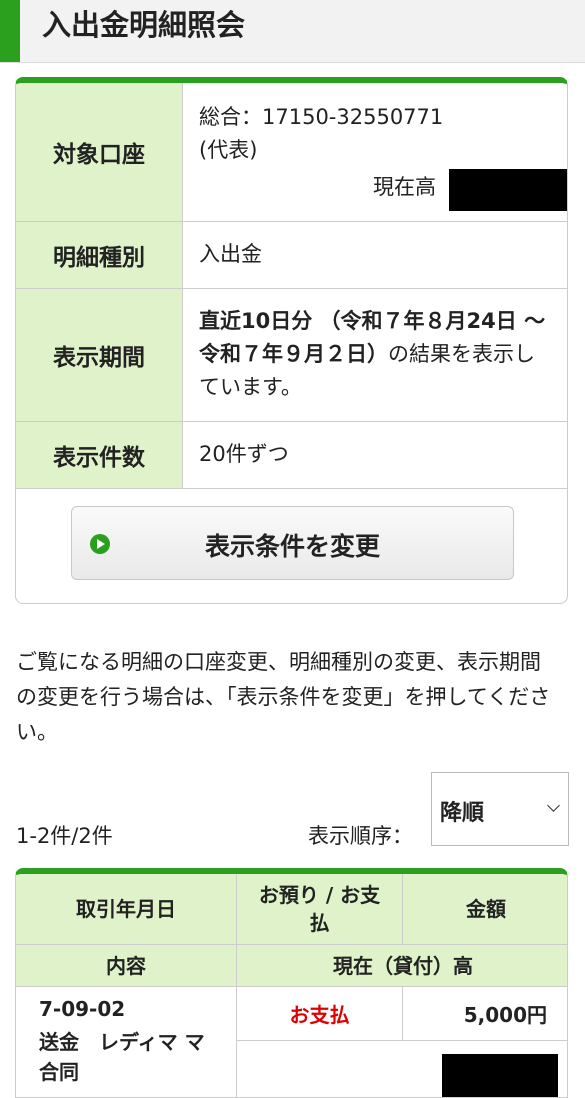  I want to click on label-detail-type: 明細種別, so click(99, 255).